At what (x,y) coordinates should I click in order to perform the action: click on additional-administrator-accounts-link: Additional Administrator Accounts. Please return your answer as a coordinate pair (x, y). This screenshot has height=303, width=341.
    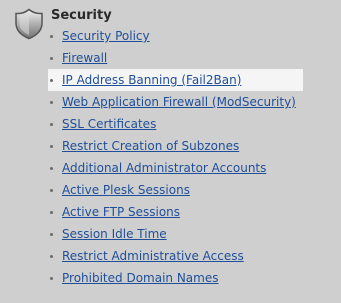
    Looking at the image, I should click on (164, 168).